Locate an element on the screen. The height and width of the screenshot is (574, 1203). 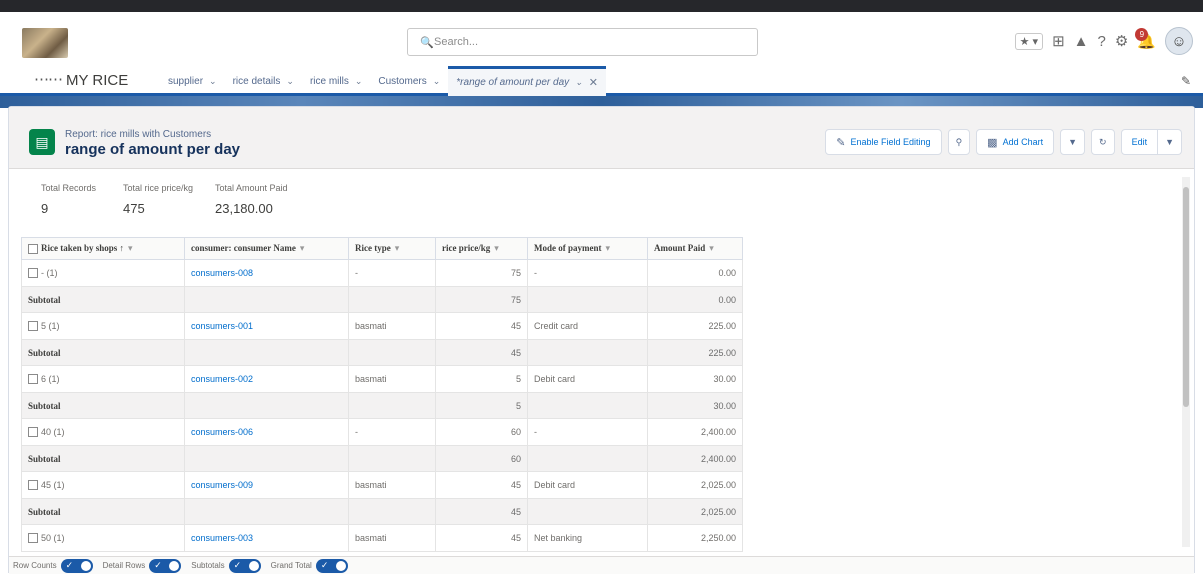
tab-active-report: *range of amount per day ⌄ ✕ is located at coordinates (527, 81).